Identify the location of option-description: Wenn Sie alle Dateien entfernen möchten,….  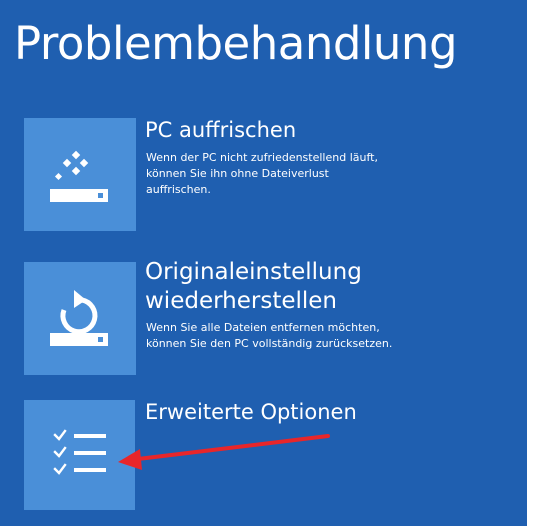
(269, 335).